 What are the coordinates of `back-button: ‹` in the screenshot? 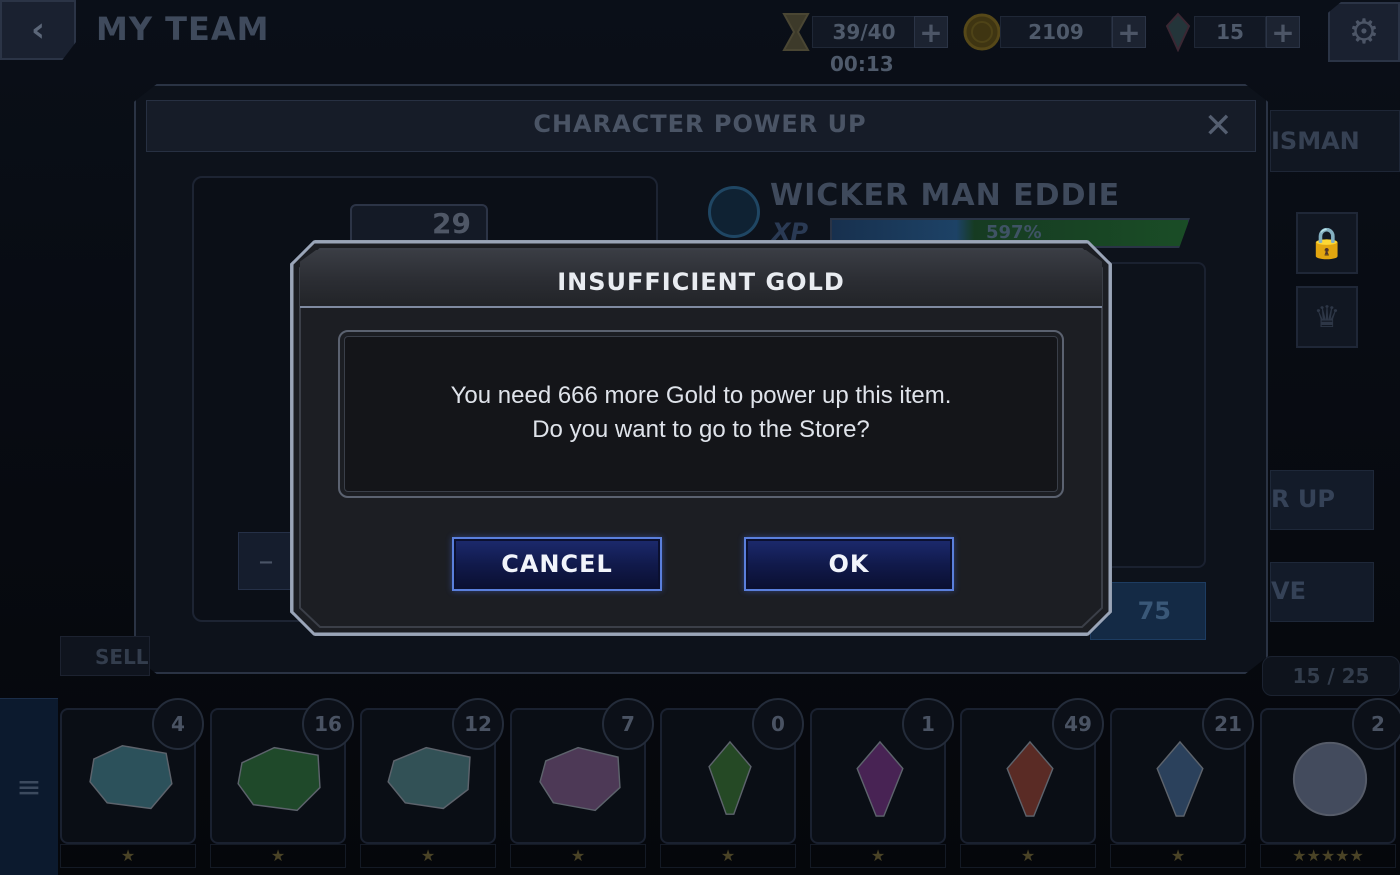 It's located at (38, 30).